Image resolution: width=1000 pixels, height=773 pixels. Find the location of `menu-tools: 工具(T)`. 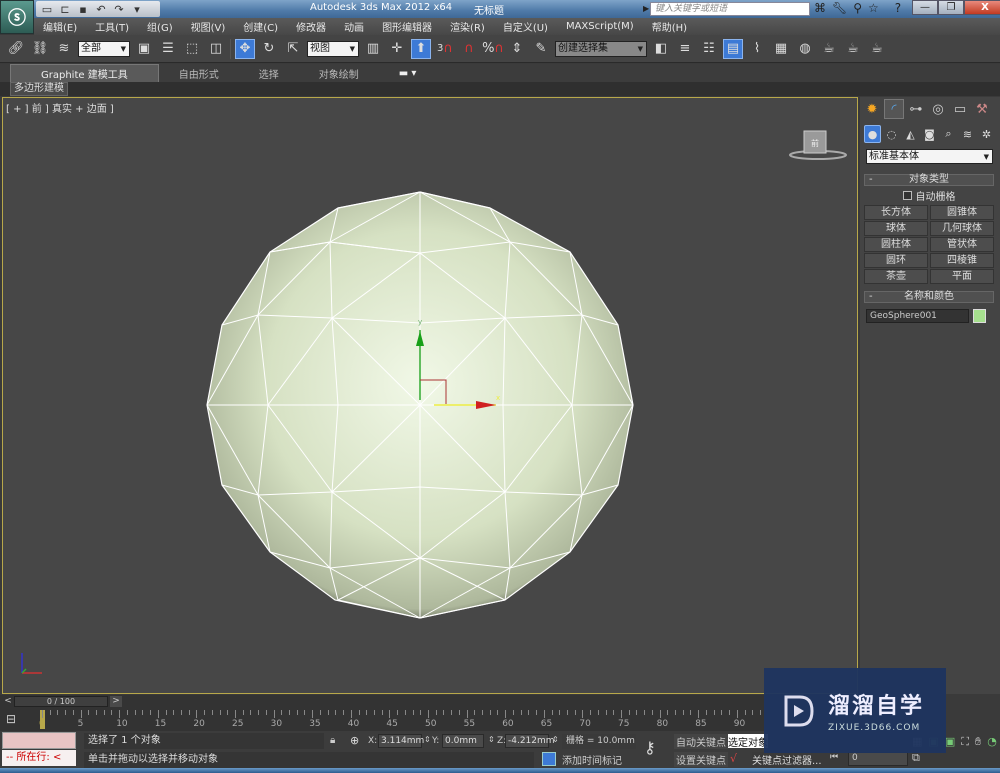

menu-tools: 工具(T) is located at coordinates (112, 26).